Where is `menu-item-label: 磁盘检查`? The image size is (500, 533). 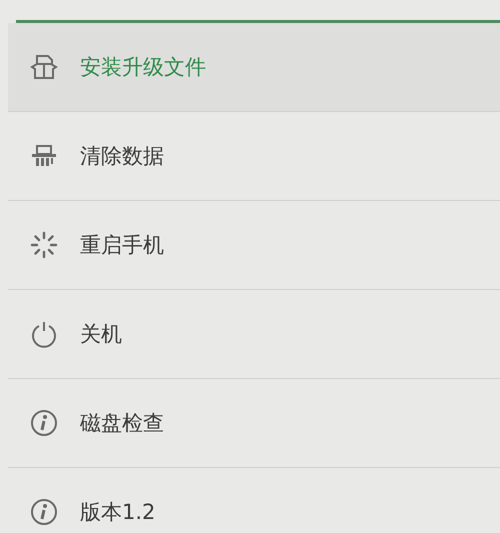 menu-item-label: 磁盘检查 is located at coordinates (122, 423).